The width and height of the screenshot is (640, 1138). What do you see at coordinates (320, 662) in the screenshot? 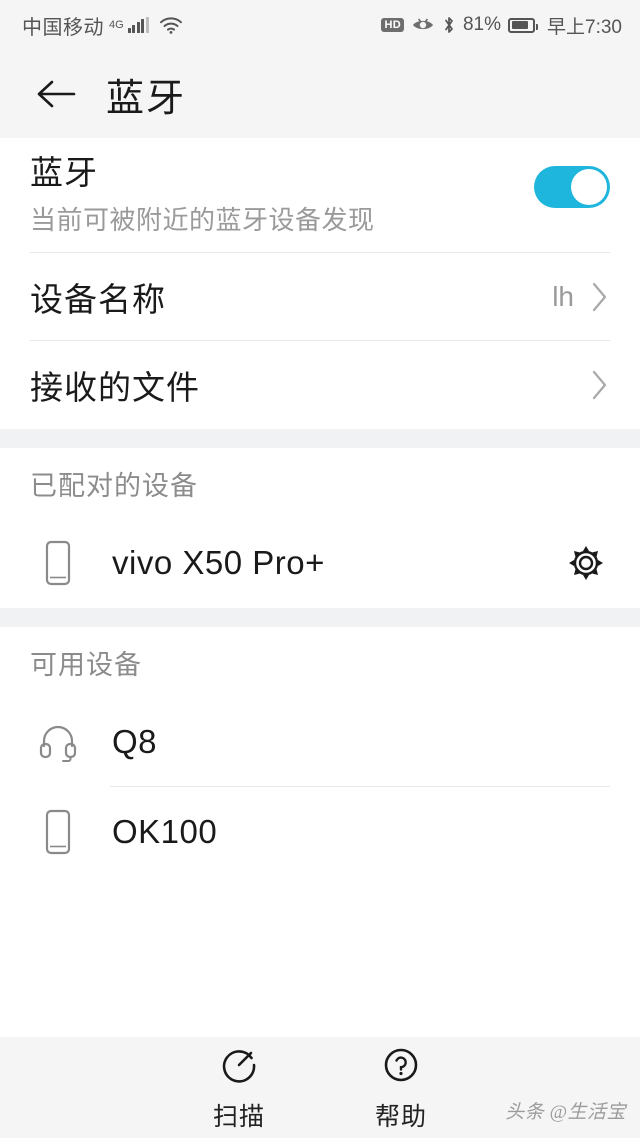
I see `available-devices-header: 可用设备` at bounding box center [320, 662].